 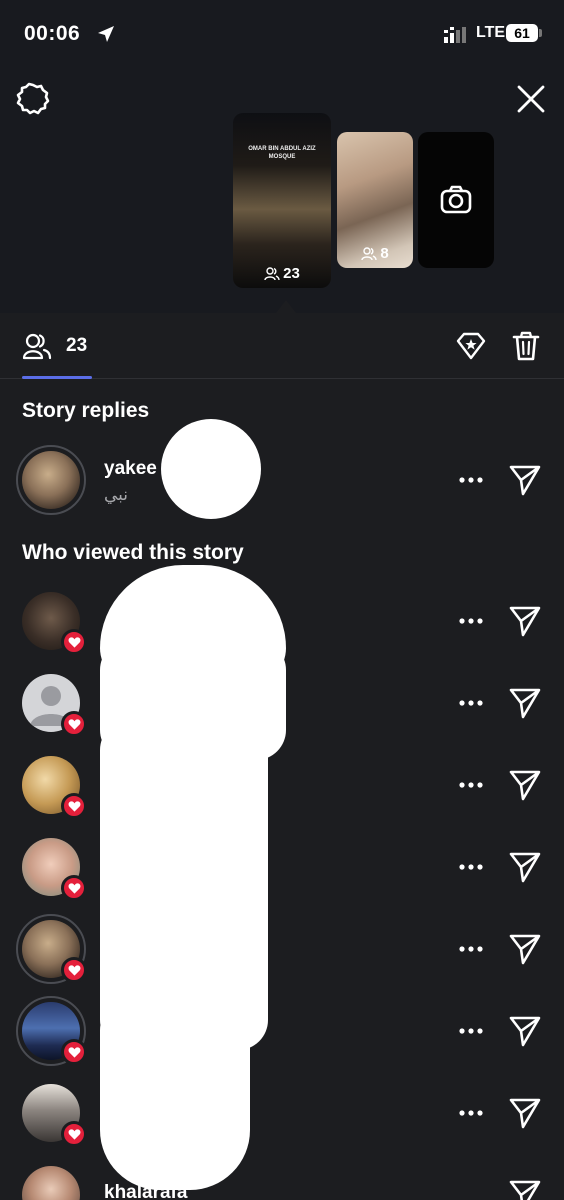 What do you see at coordinates (540, 33) in the screenshot?
I see `battery-tip` at bounding box center [540, 33].